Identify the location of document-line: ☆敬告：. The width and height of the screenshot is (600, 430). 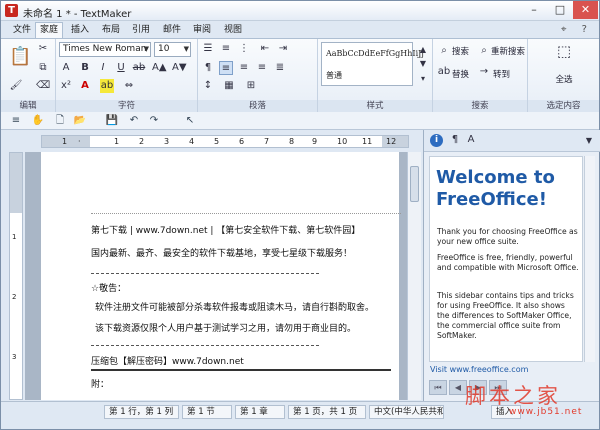
(108, 287).